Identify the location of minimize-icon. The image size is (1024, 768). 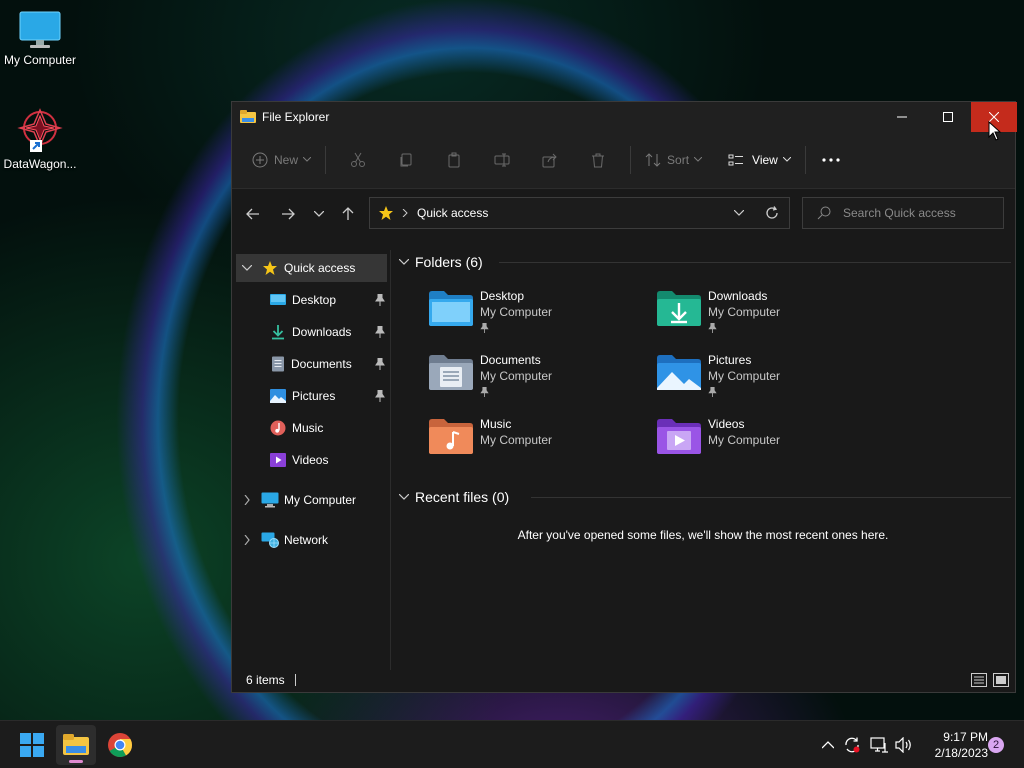
(902, 117).